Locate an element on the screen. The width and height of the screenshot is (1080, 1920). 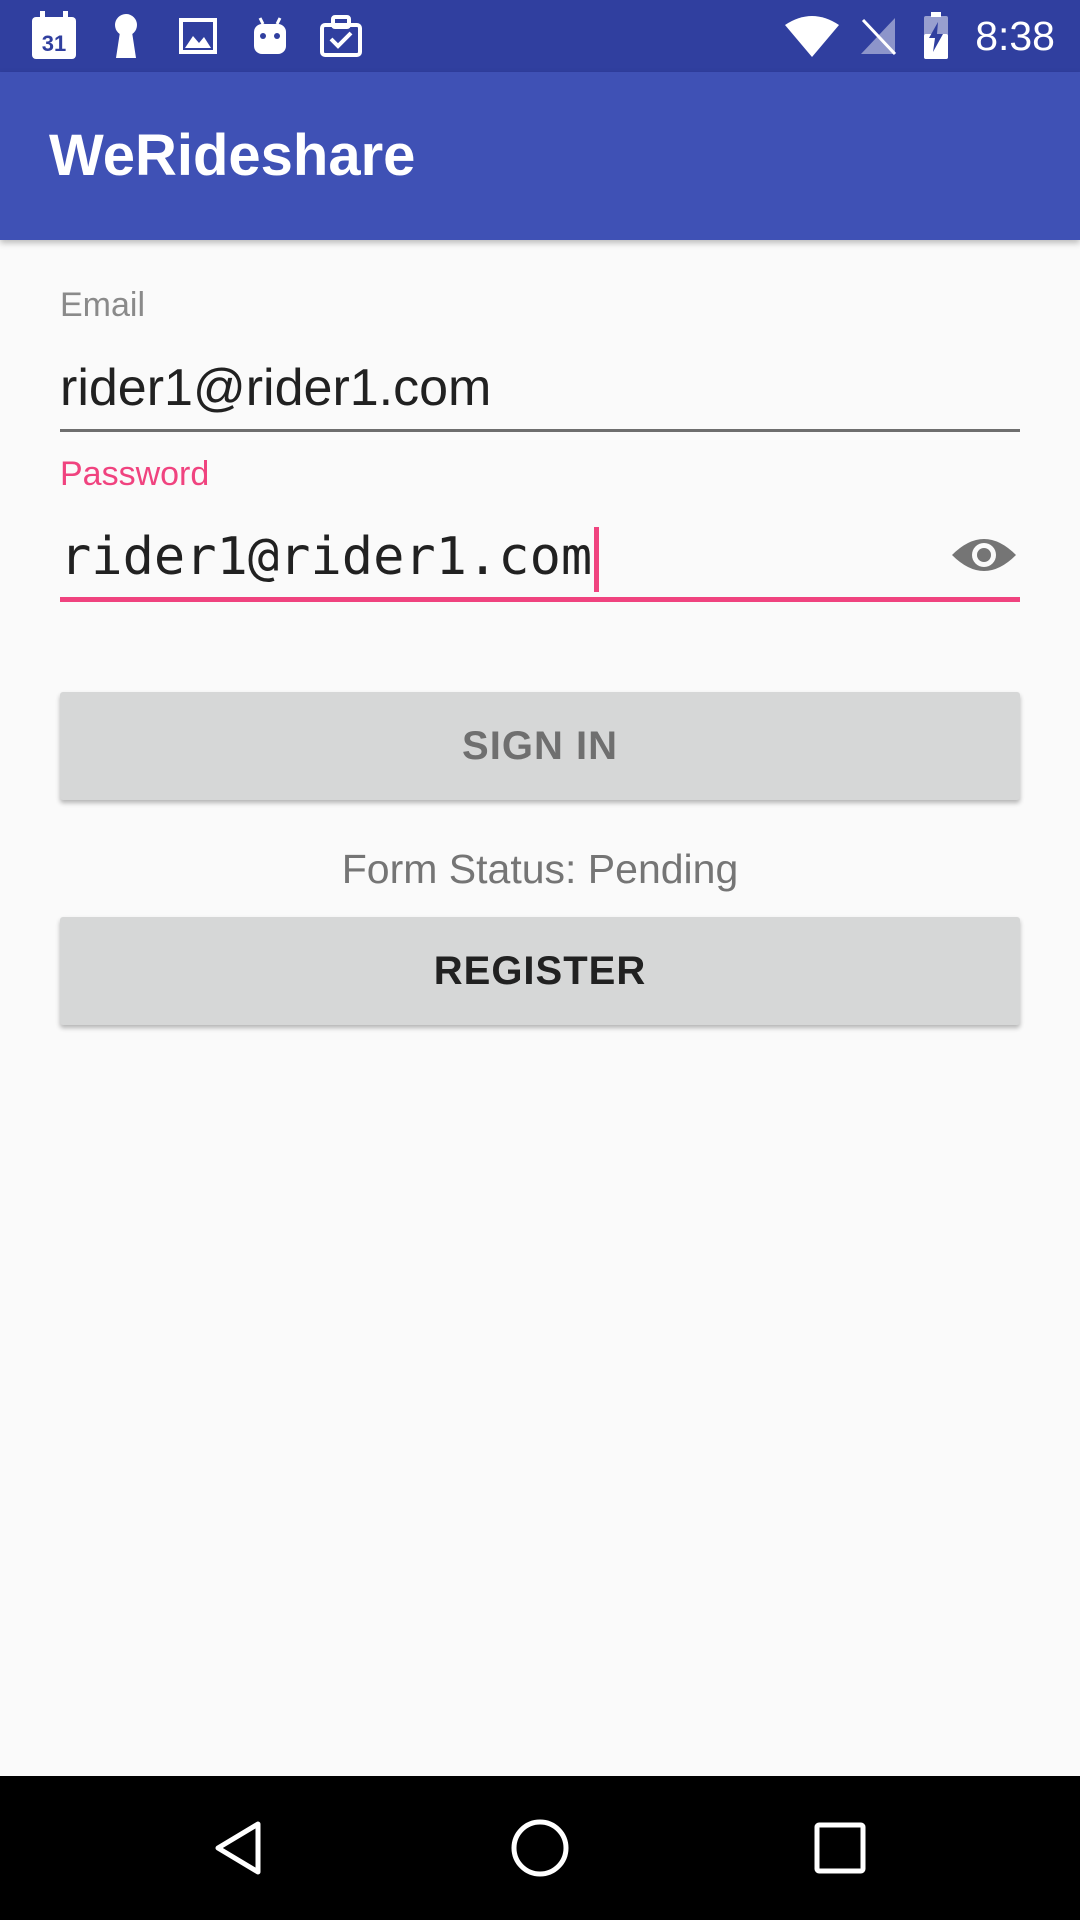
clipboard-check-icon is located at coordinates (341, 36).